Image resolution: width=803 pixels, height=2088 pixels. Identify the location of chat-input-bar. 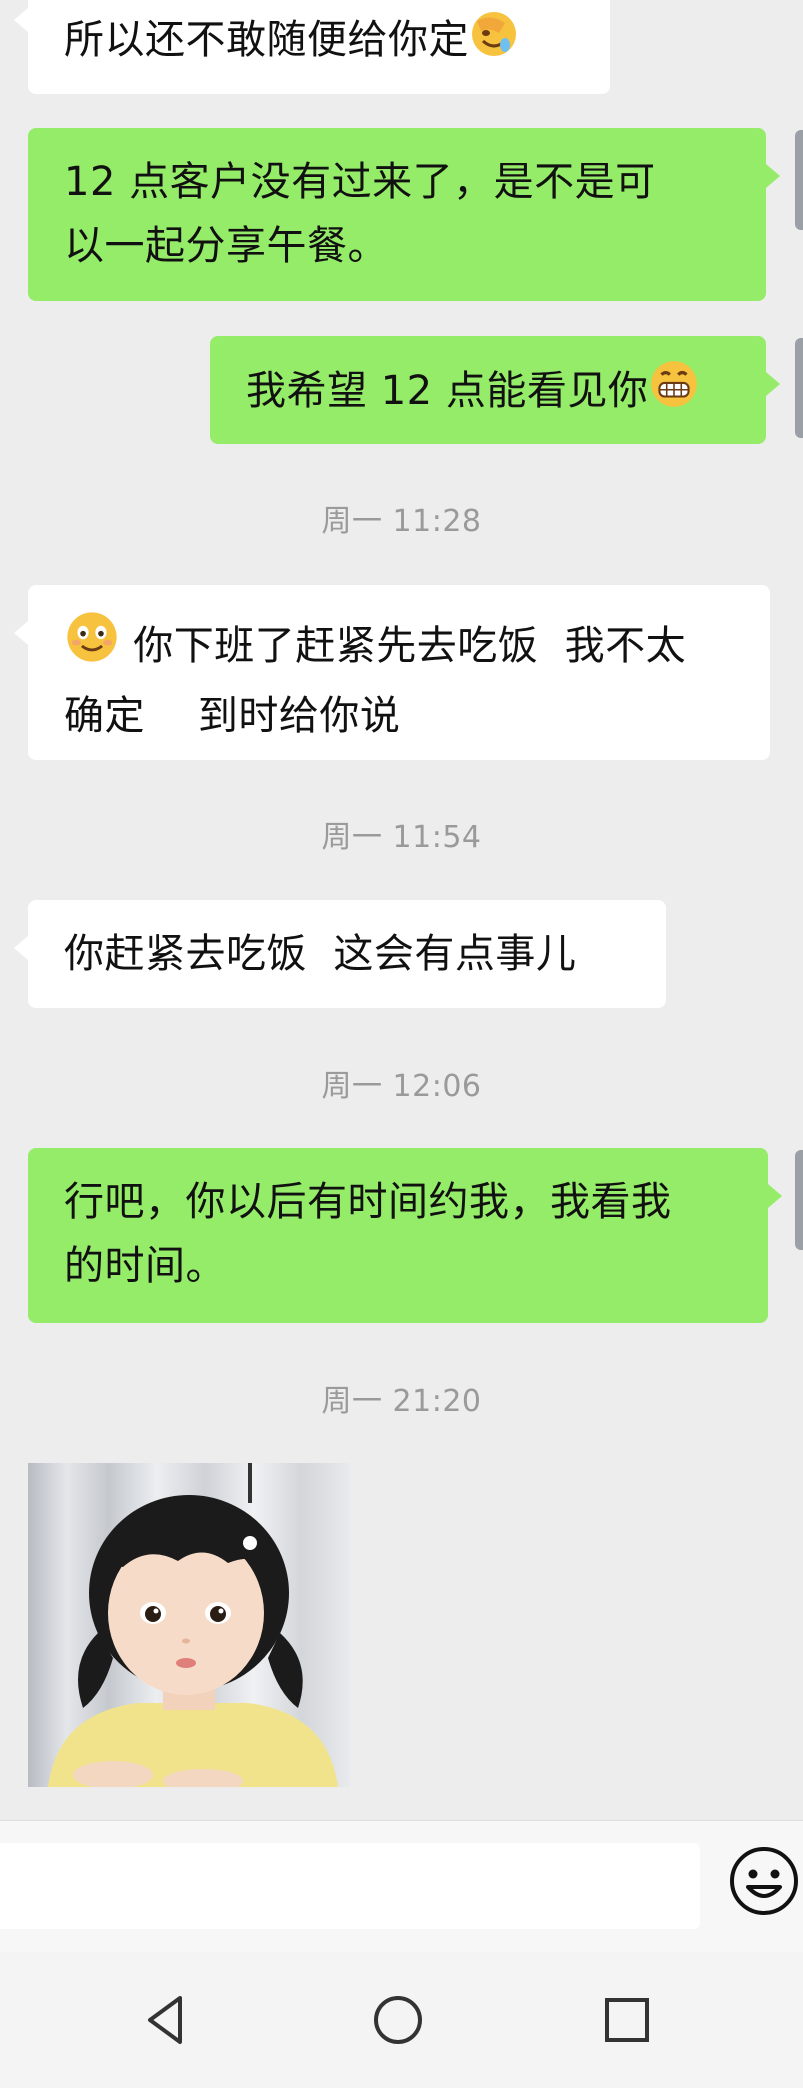
(401, 1886).